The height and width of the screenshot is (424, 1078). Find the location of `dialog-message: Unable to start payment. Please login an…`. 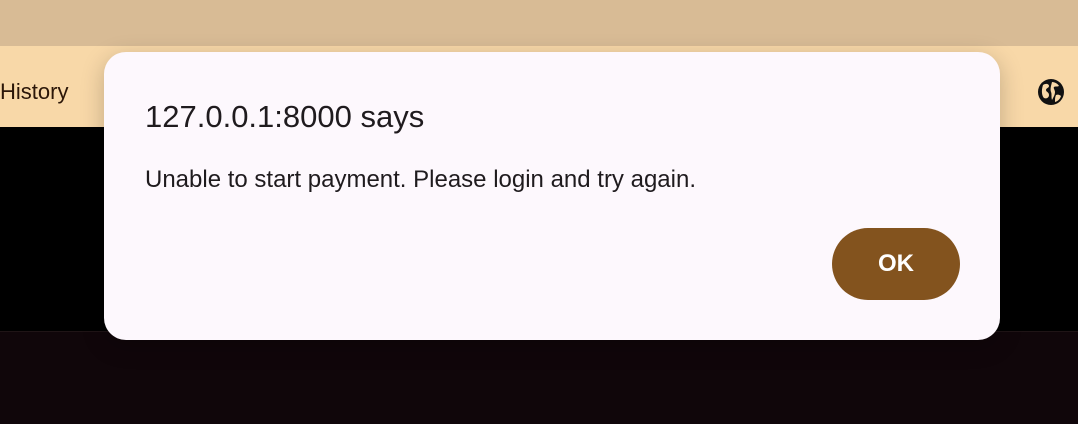

dialog-message: Unable to start payment. Please login an… is located at coordinates (420, 179).